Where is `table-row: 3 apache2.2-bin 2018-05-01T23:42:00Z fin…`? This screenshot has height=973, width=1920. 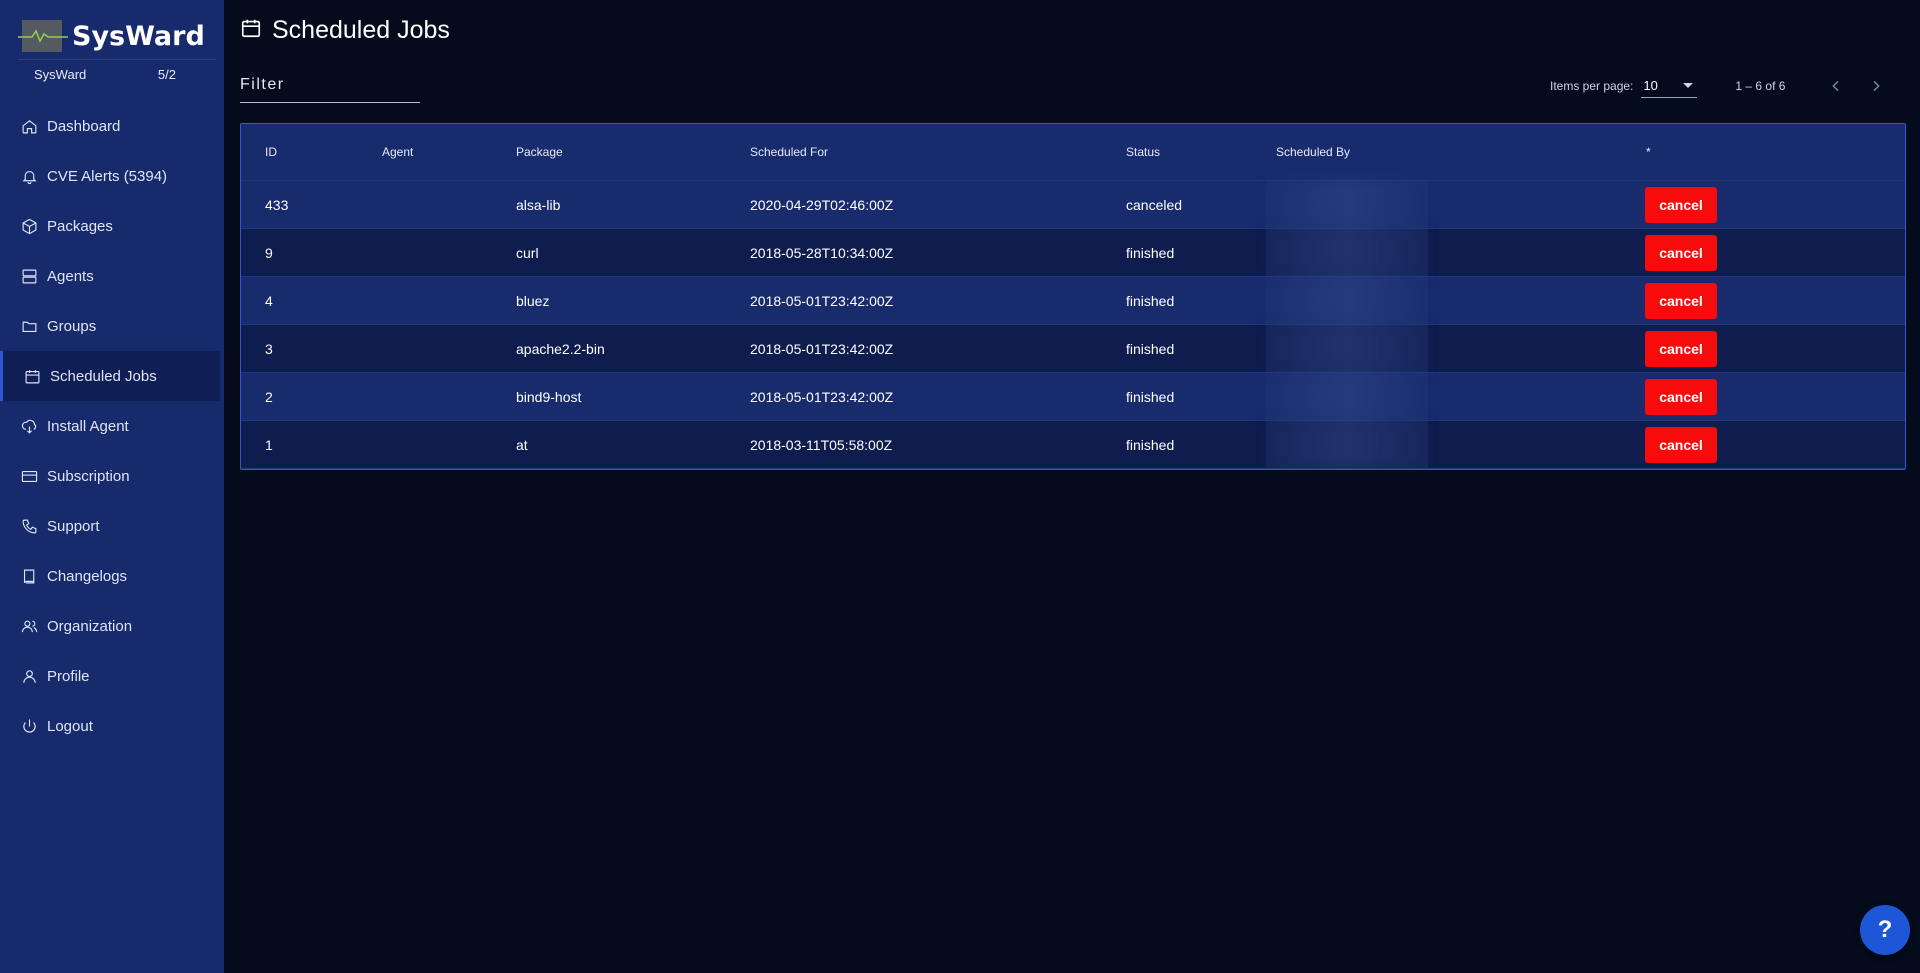 table-row: 3 apache2.2-bin 2018-05-01T23:42:00Z fin… is located at coordinates (1073, 349).